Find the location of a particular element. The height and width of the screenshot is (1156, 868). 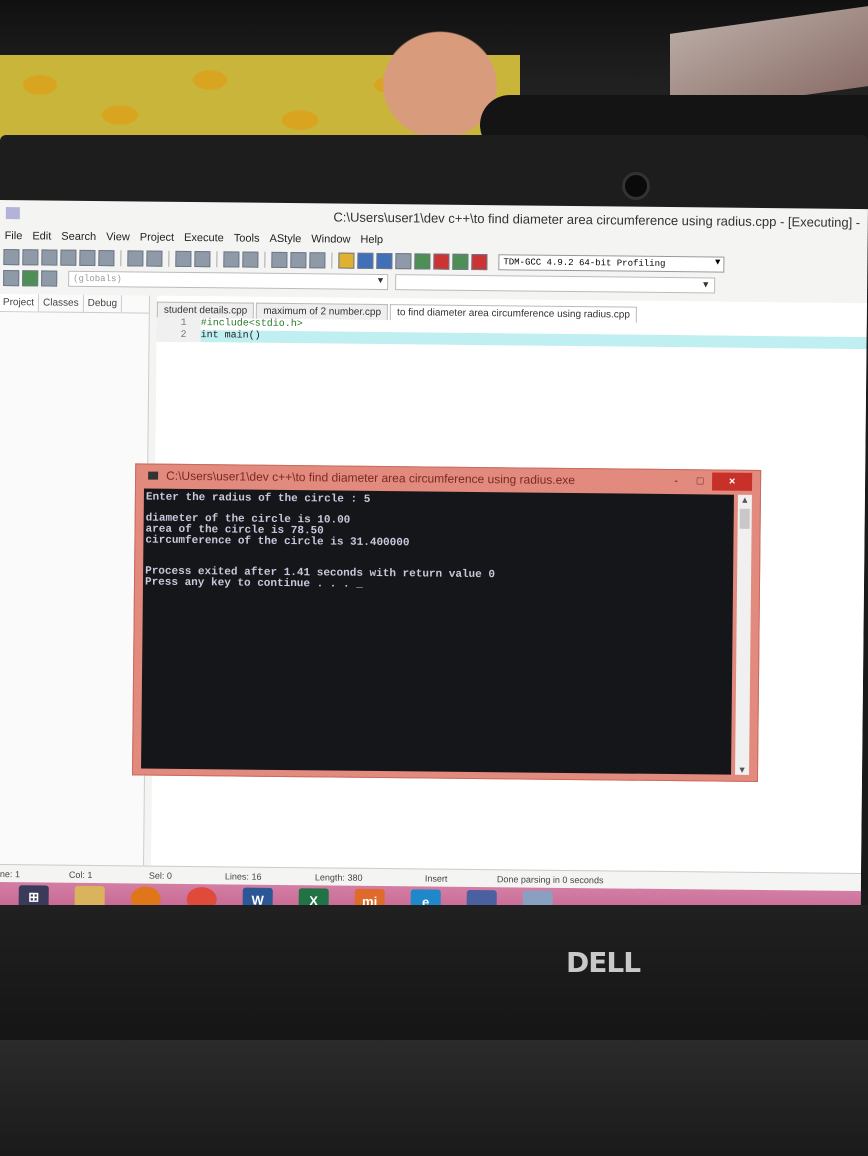

close-button: × is located at coordinates (732, 481).